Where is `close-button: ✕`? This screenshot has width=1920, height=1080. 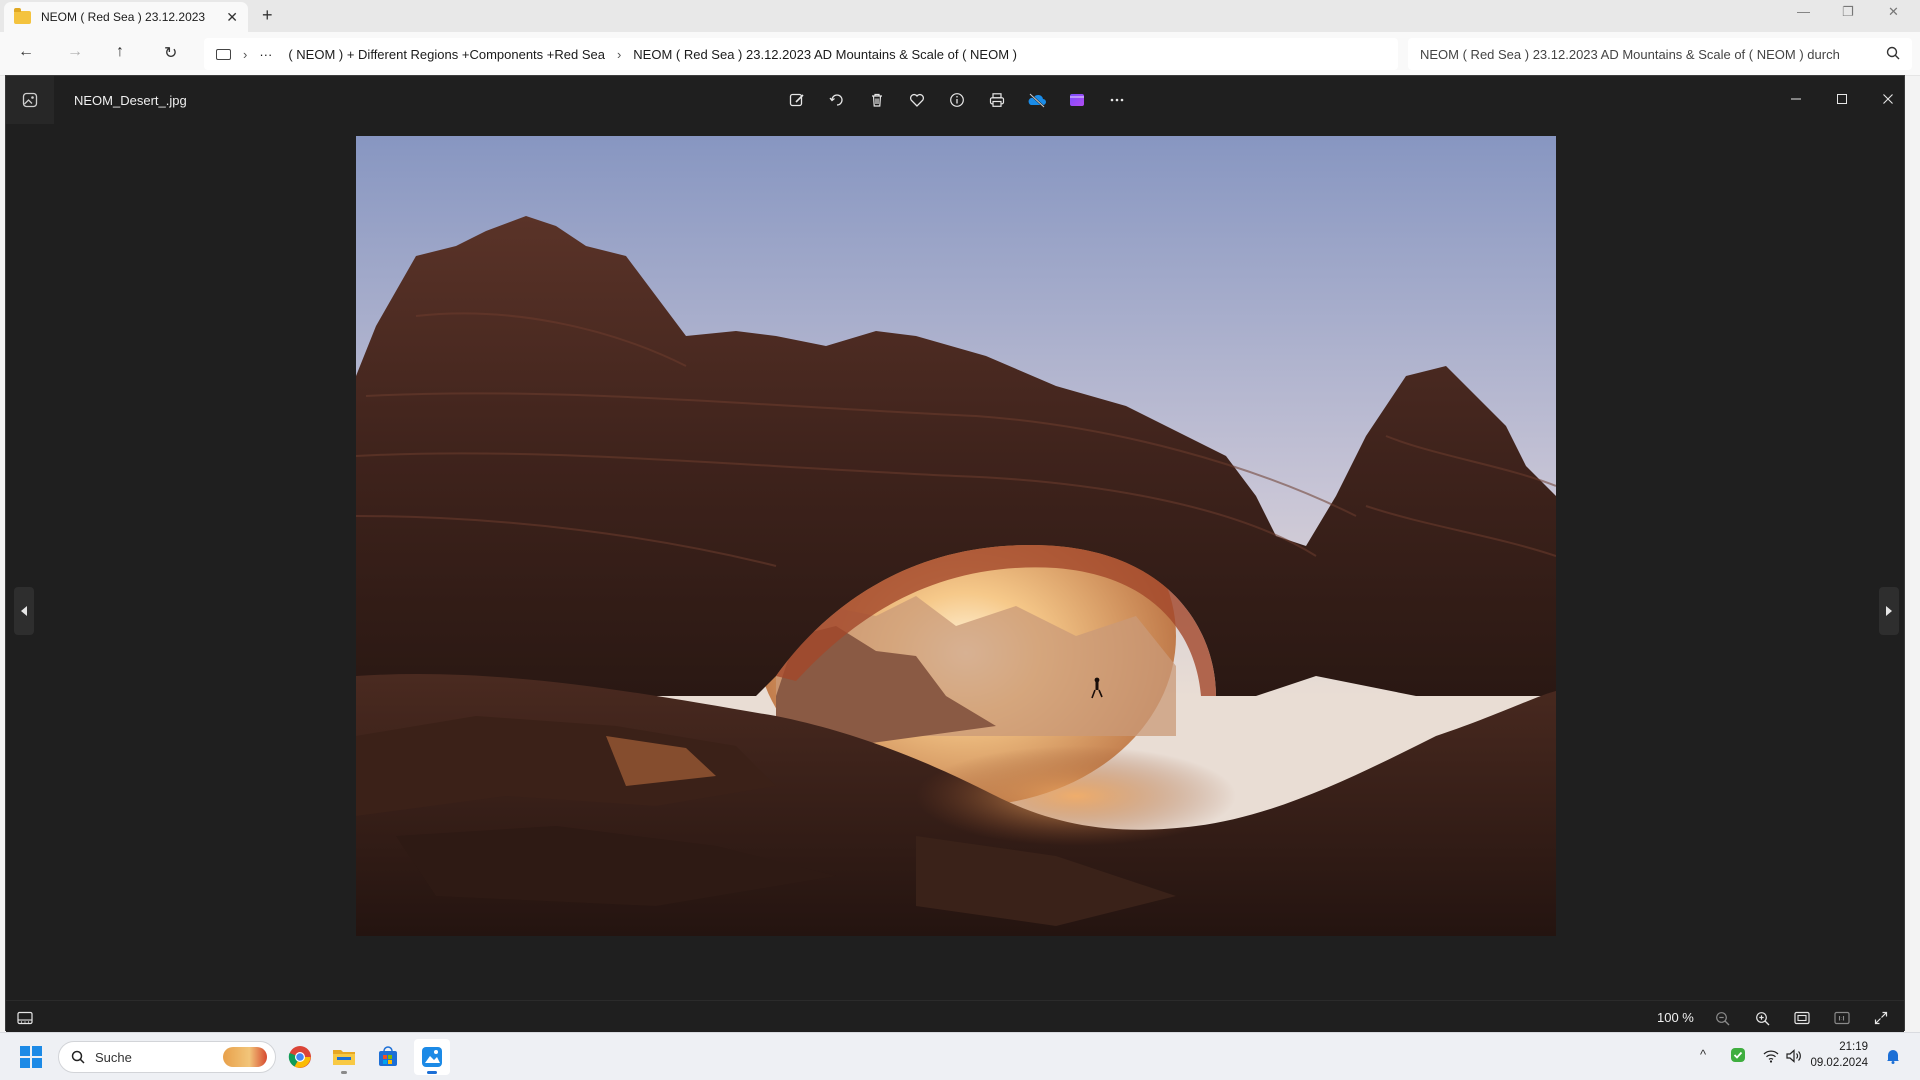 close-button: ✕ is located at coordinates (1893, 12).